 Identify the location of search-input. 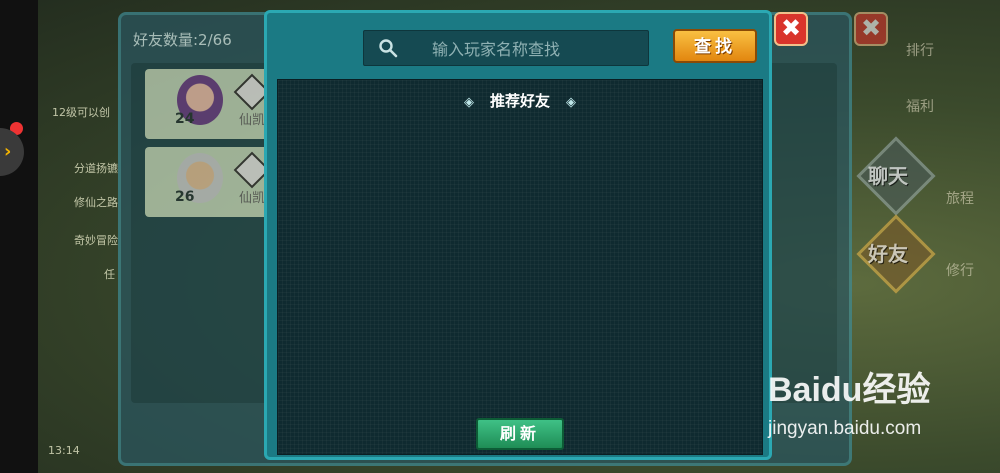
(537, 49).